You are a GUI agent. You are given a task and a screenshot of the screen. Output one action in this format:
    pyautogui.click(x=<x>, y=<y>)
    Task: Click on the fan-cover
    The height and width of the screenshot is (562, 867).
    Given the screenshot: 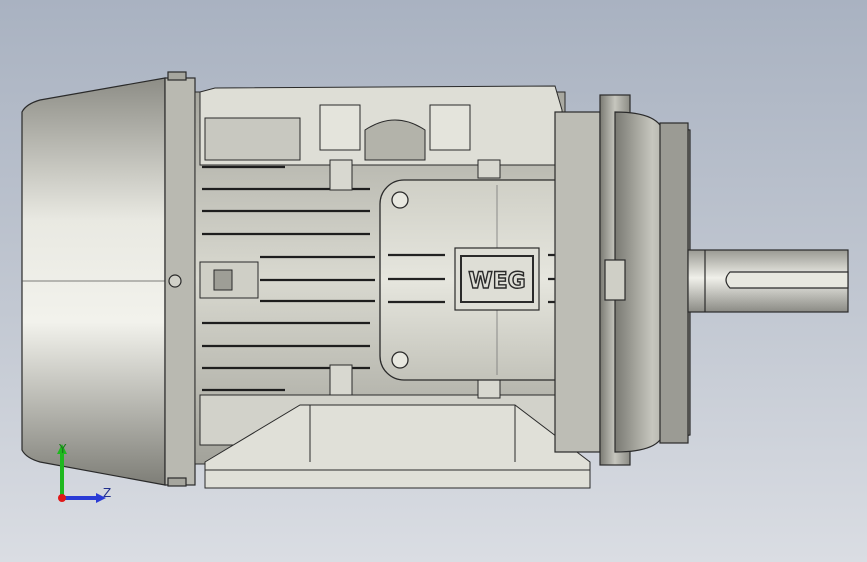 What is the action you would take?
    pyautogui.click(x=108, y=279)
    